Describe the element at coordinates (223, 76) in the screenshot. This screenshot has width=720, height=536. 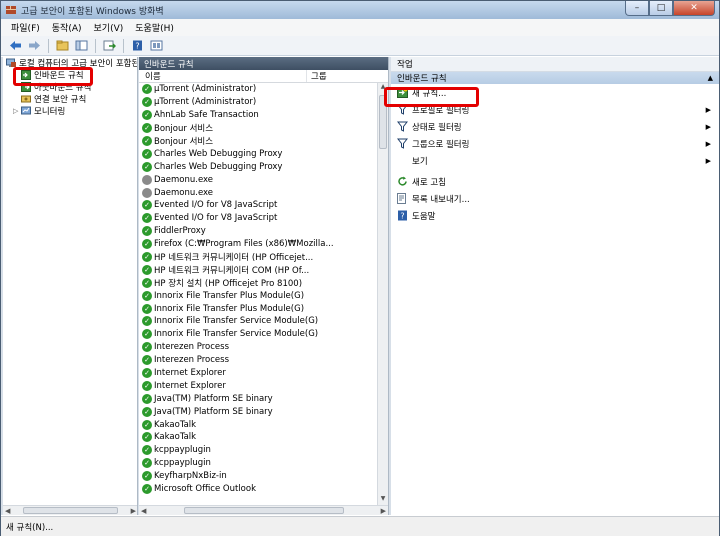
I see `column-header-name: 이름` at that location.